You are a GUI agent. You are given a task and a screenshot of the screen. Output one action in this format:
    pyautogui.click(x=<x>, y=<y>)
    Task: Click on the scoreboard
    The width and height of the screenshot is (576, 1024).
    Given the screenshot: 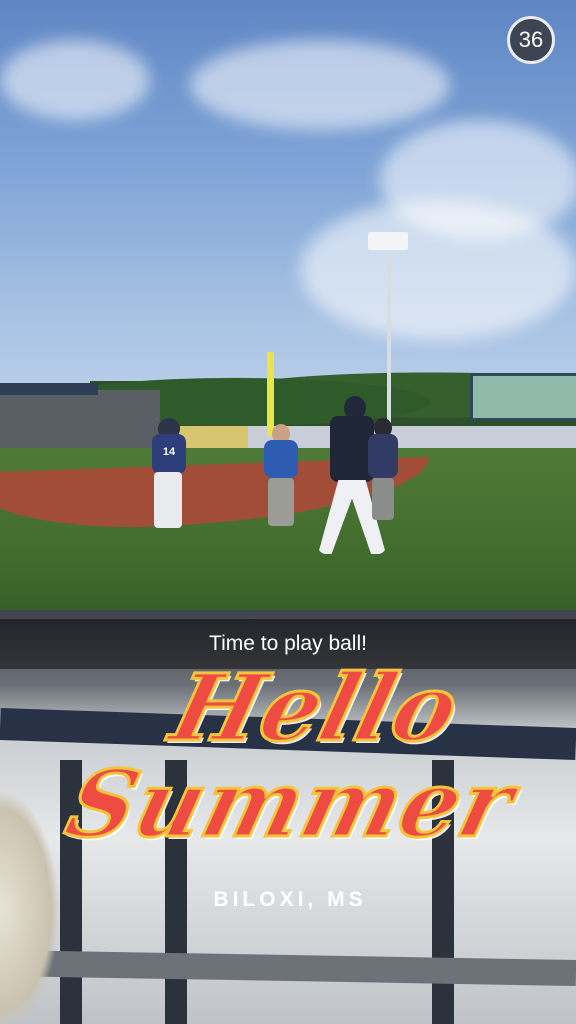 What is the action you would take?
    pyautogui.click(x=523, y=397)
    